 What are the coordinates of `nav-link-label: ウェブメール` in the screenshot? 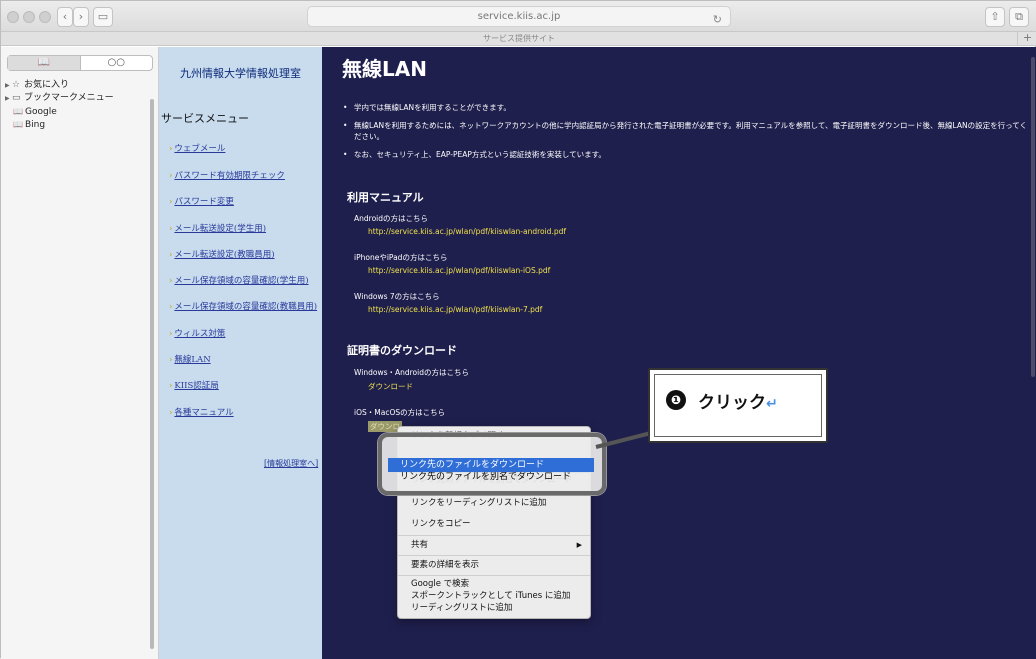 It's located at (200, 149).